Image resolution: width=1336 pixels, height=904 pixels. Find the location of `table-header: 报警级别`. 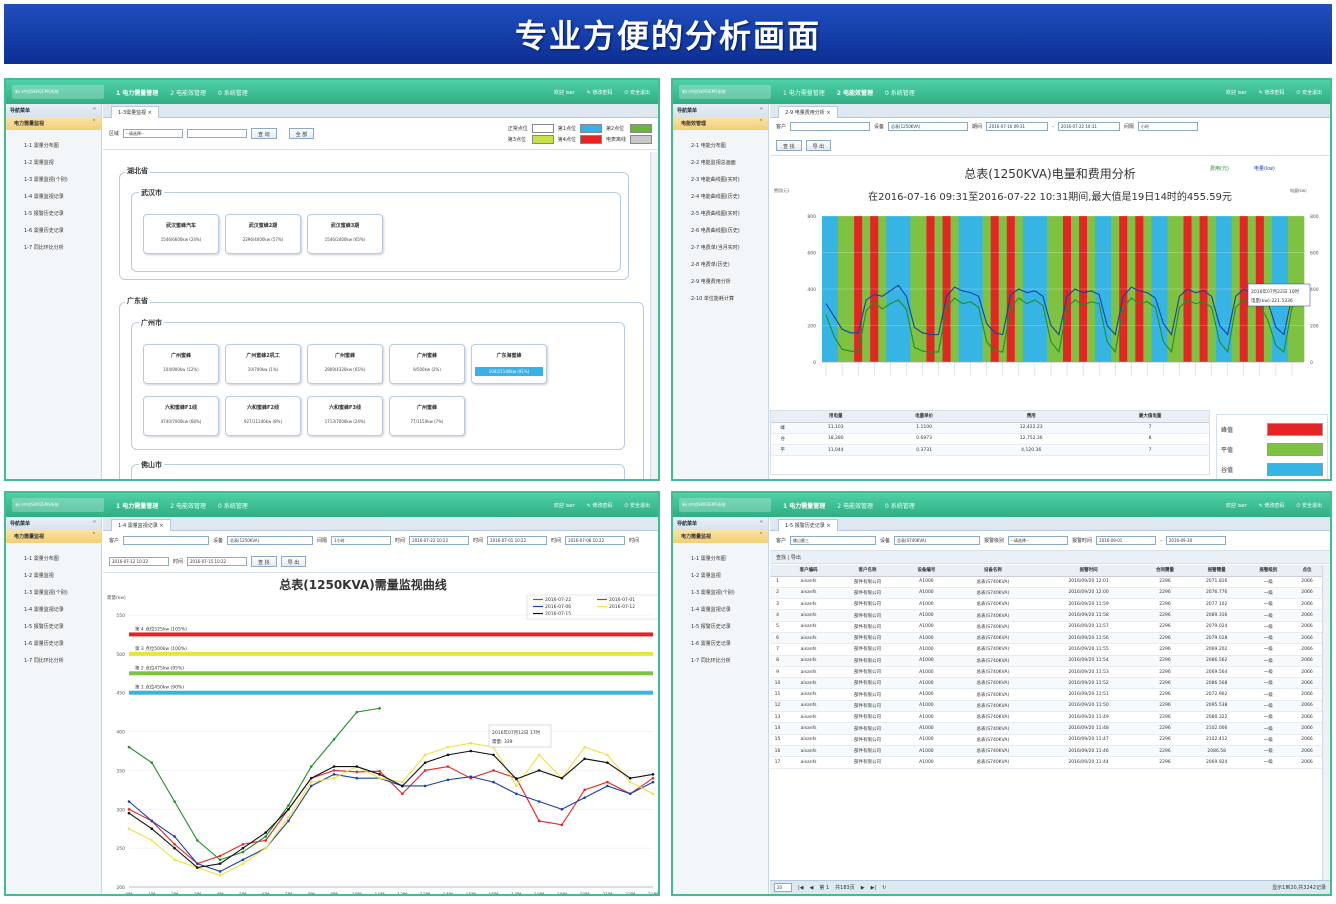

table-header: 报警级别 is located at coordinates (1268, 571).